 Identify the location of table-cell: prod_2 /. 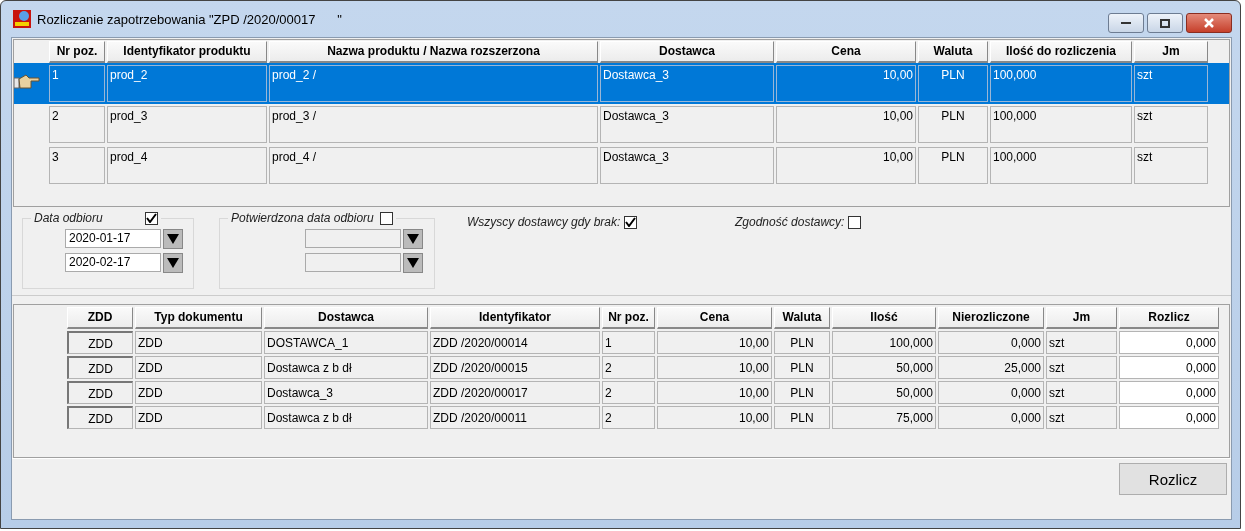
(433, 83).